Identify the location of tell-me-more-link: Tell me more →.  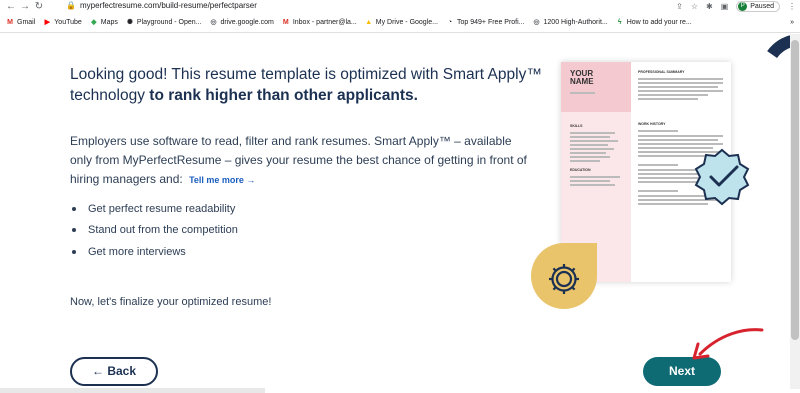
(222, 180).